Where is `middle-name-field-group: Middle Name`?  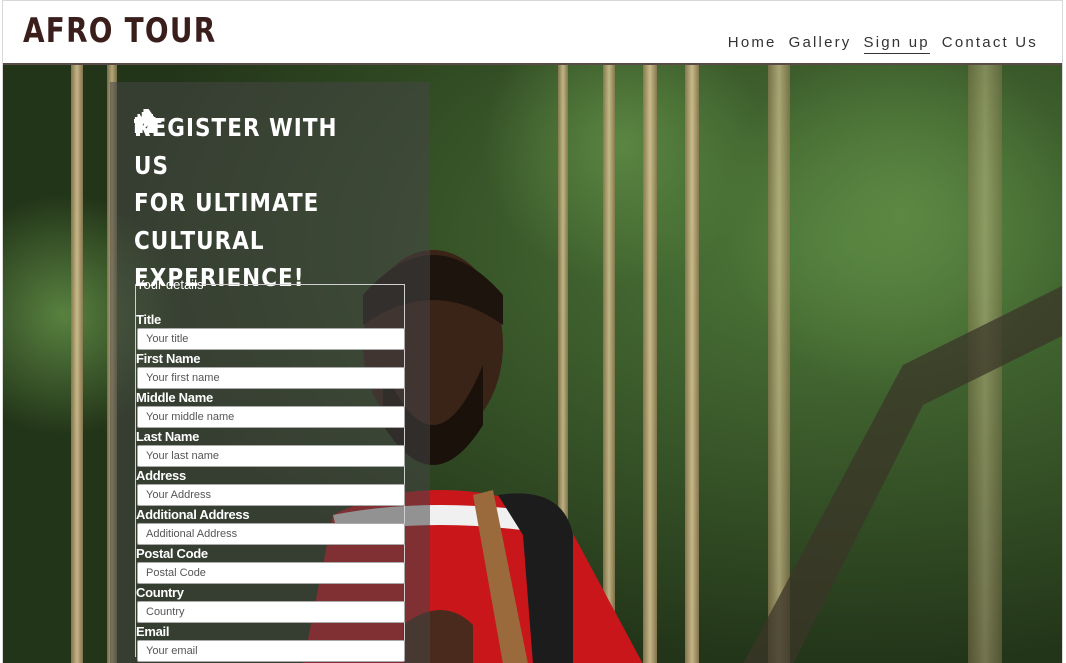 middle-name-field-group: Middle Name is located at coordinates (271, 409).